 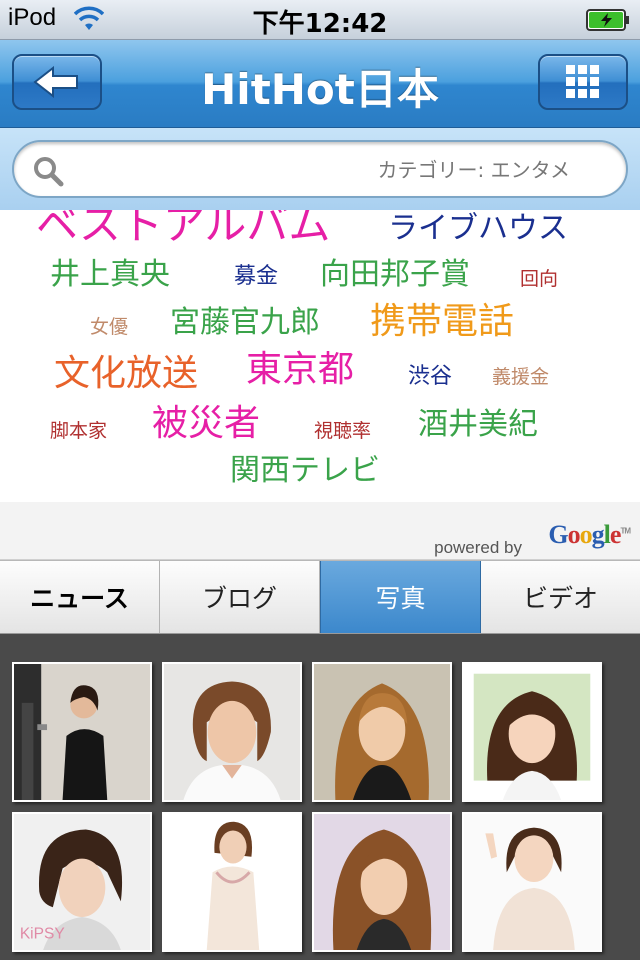 What do you see at coordinates (245, 323) in the screenshot?
I see `tag-link: 宮藤官九郎` at bounding box center [245, 323].